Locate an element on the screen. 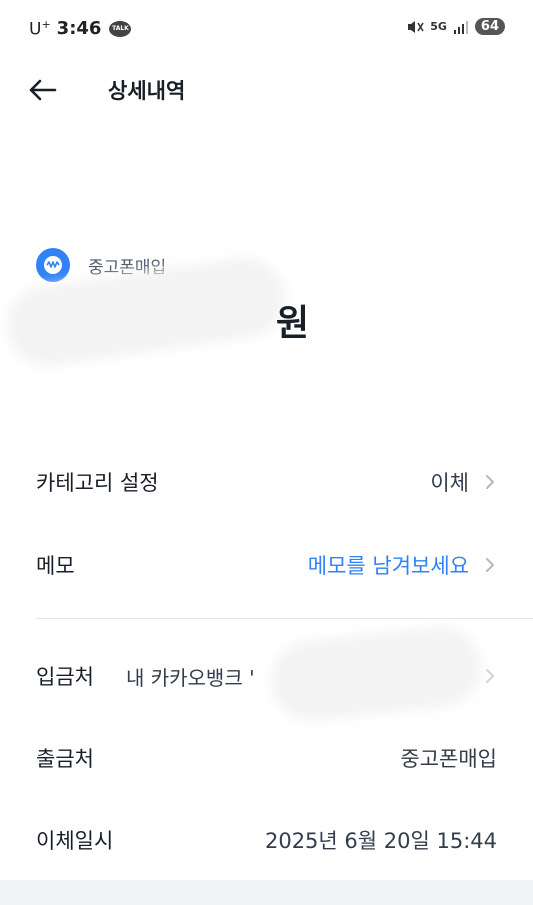 This screenshot has height=905, width=533. memo-value-group: 메모를 남겨보세요 is located at coordinates (402, 565).